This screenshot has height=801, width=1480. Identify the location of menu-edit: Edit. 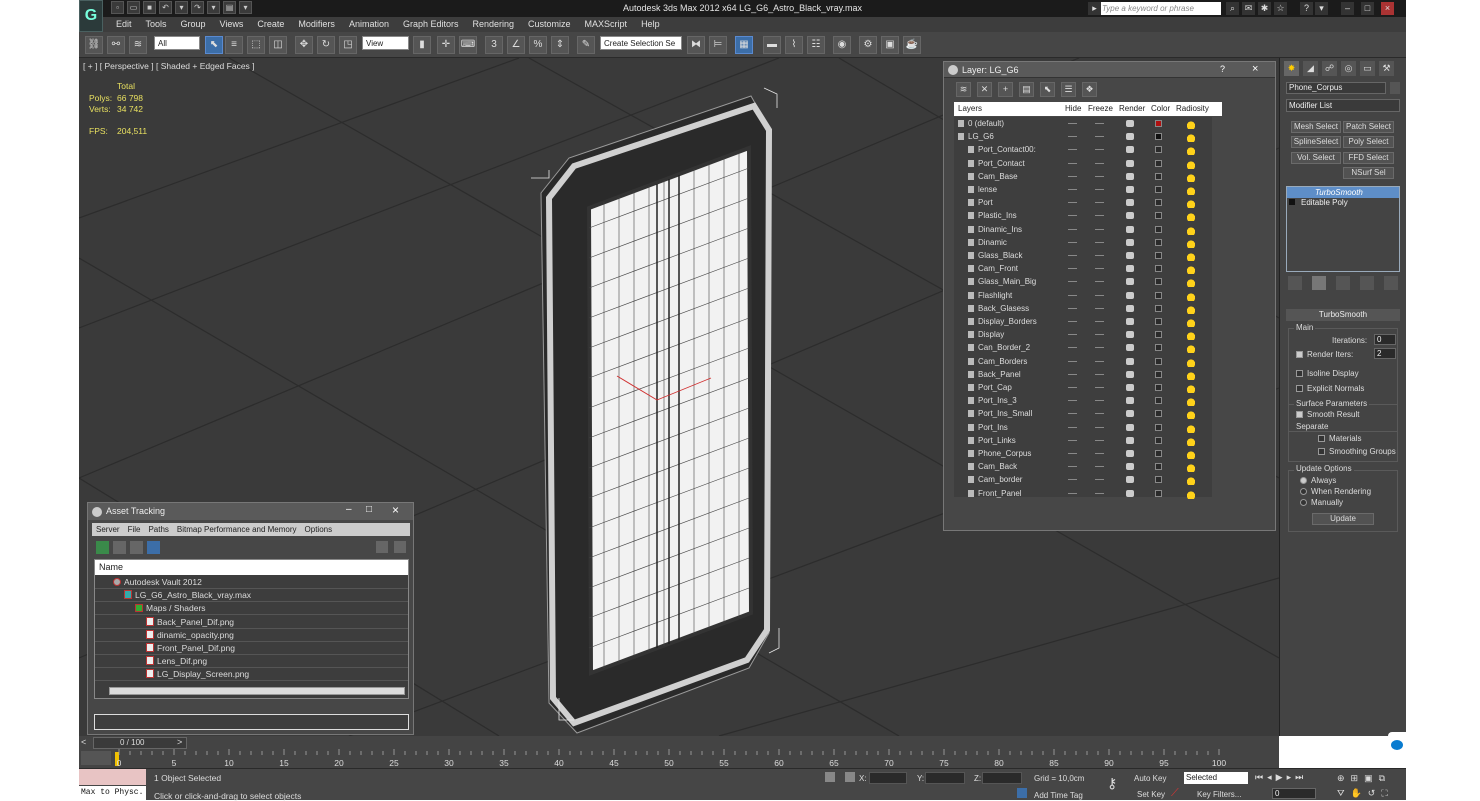
(124, 24).